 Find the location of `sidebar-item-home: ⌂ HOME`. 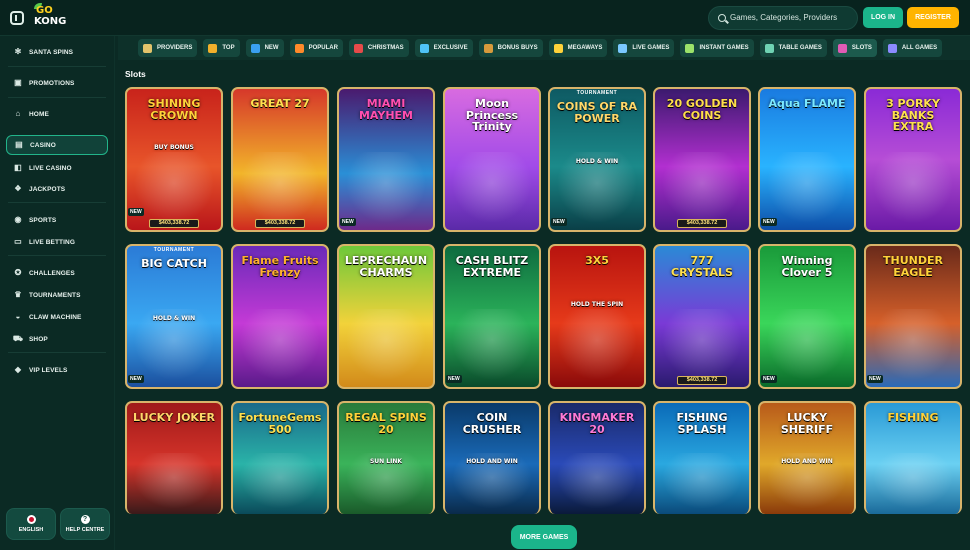

sidebar-item-home: ⌂ HOME is located at coordinates (57, 114).